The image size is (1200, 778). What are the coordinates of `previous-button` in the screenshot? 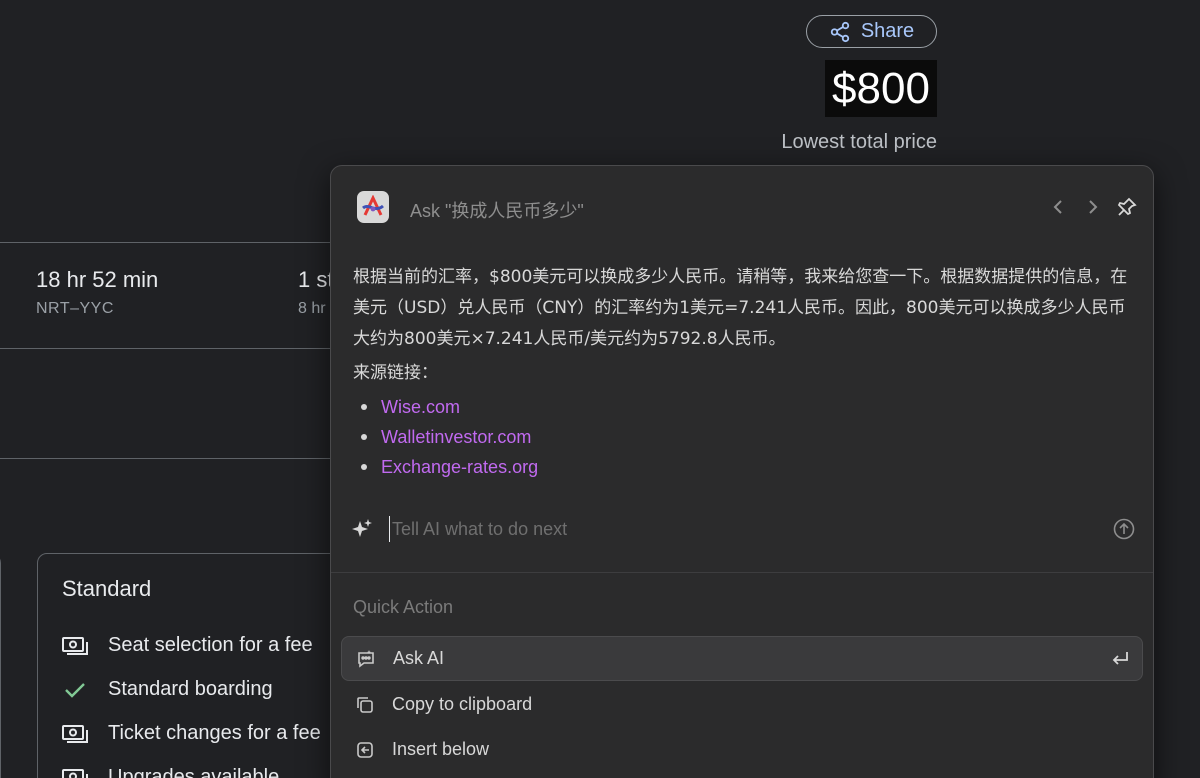 It's located at (1058, 207).